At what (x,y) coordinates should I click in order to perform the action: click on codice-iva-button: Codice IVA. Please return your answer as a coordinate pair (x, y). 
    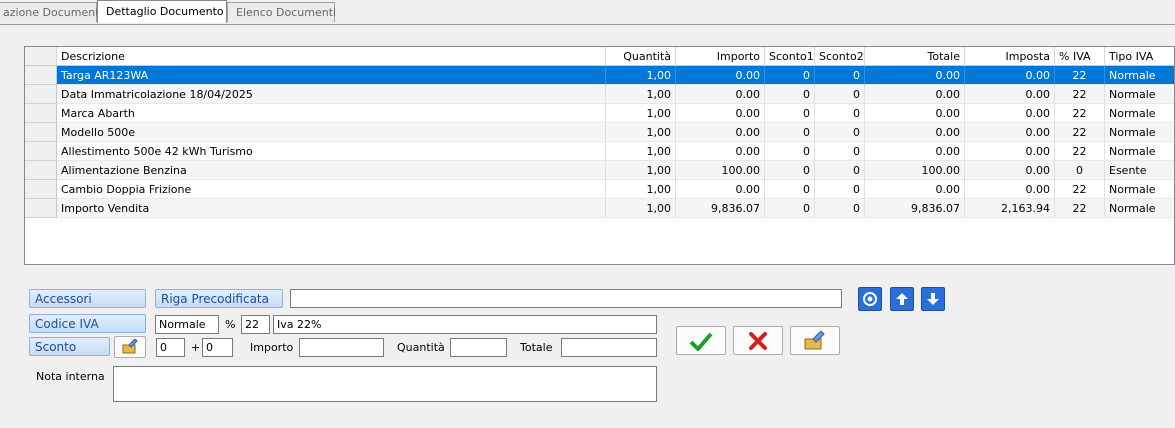
    Looking at the image, I should click on (87, 323).